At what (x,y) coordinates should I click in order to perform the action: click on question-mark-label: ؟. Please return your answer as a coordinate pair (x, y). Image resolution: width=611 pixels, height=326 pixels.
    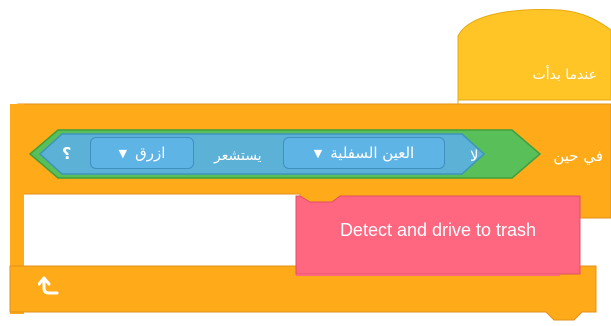
    Looking at the image, I should click on (67, 153).